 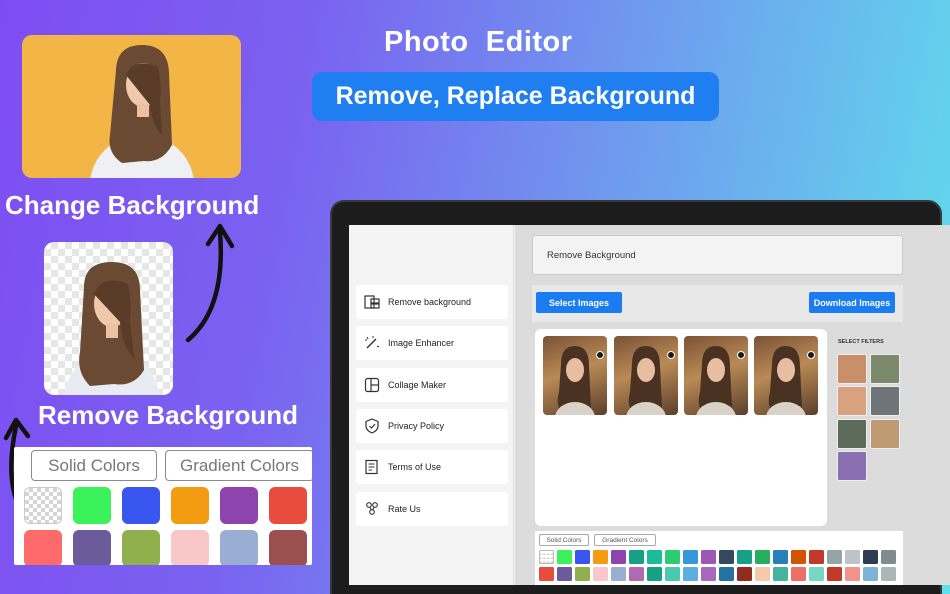 I want to click on swatch-grid, so click(x=168, y=526).